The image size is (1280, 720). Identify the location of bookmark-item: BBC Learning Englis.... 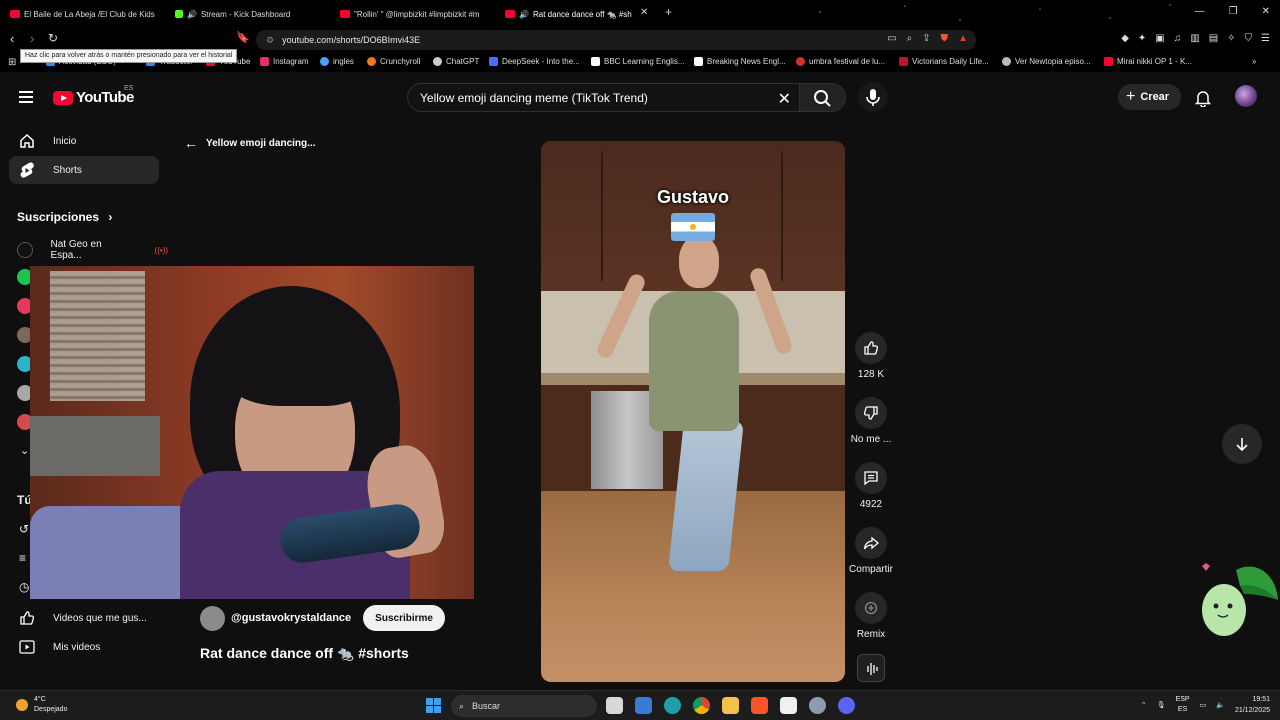
(638, 61).